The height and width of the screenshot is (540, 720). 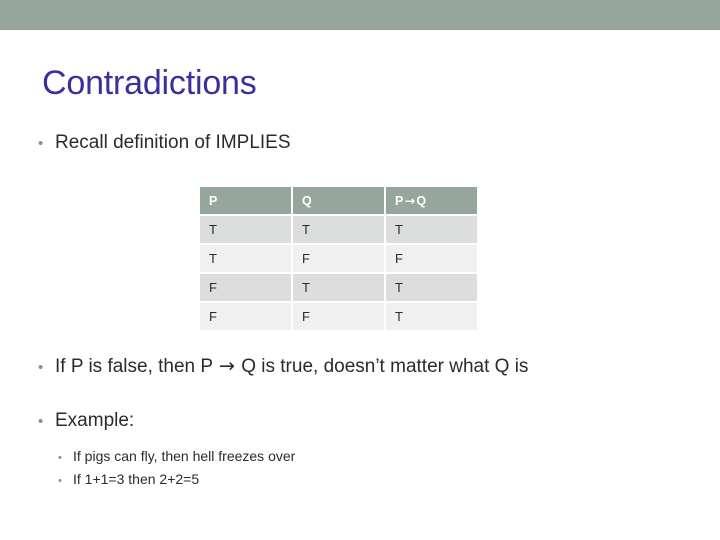 I want to click on top-accent-band, so click(x=360, y=15).